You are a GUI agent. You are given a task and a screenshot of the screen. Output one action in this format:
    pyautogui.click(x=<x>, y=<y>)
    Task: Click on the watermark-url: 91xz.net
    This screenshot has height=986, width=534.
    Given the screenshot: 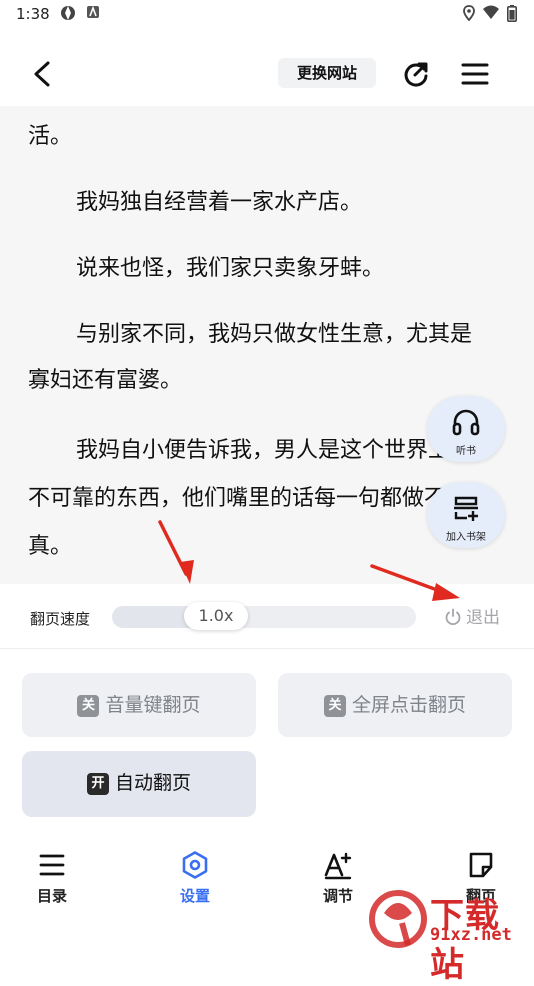 What is the action you would take?
    pyautogui.click(x=471, y=935)
    